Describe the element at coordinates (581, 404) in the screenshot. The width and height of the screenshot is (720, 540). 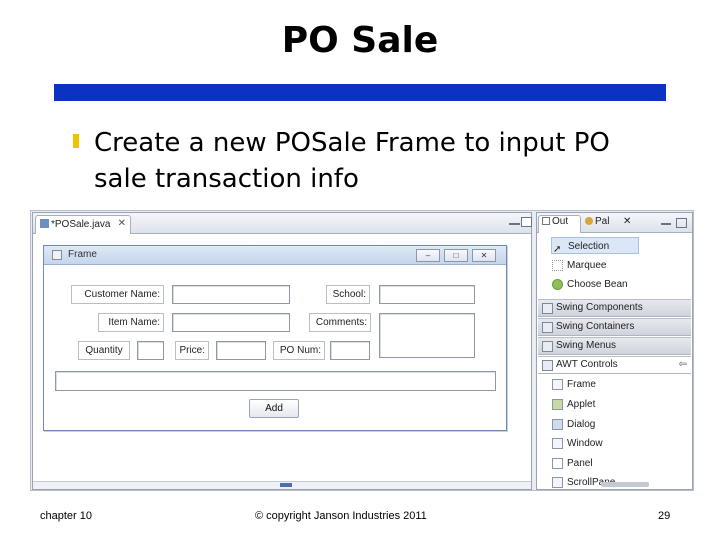
I see `palette-item-label: Applet` at that location.